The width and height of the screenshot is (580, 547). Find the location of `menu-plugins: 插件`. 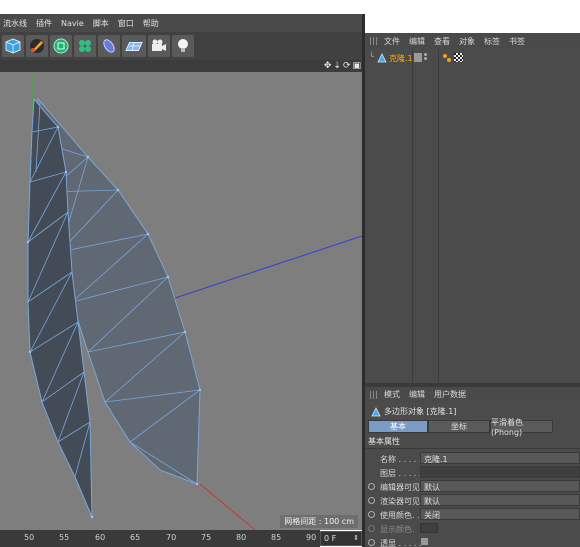

menu-plugins: 插件 is located at coordinates (44, 23).